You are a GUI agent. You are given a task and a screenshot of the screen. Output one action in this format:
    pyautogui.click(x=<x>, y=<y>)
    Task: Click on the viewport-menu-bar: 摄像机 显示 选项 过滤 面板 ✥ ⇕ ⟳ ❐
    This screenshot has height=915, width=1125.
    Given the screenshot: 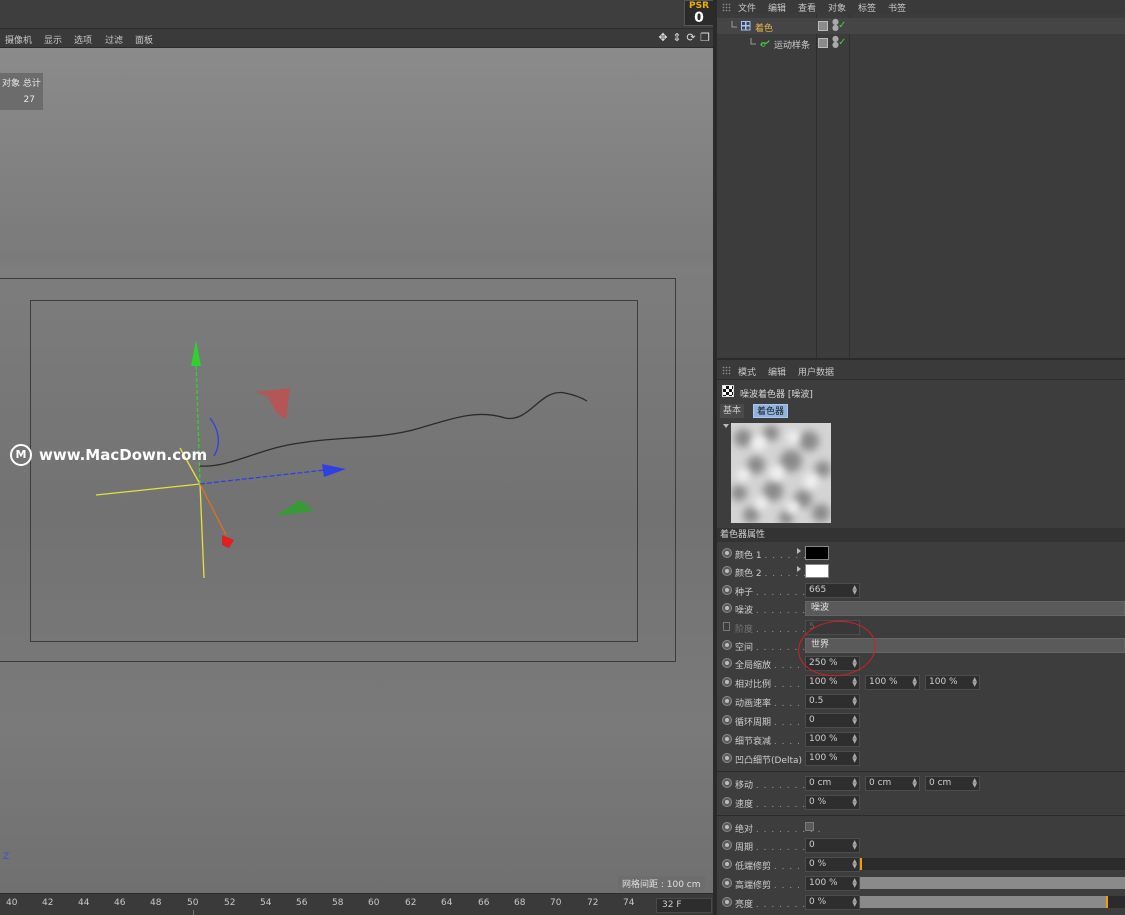 What is the action you would take?
    pyautogui.click(x=358, y=38)
    